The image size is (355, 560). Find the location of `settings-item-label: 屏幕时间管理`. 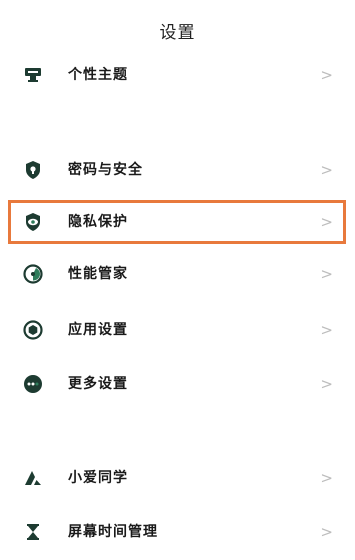

settings-item-label: 屏幕时间管理 is located at coordinates (113, 532).